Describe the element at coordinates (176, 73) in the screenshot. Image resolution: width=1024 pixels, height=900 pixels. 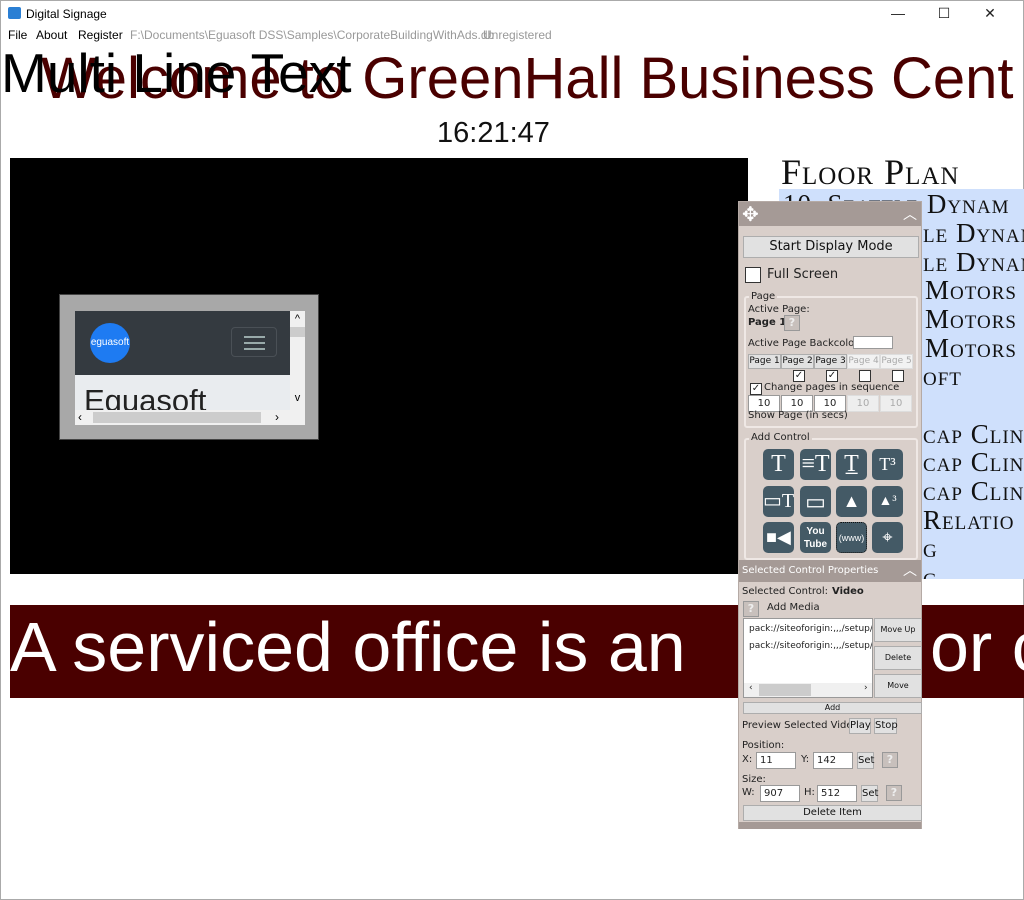
I see `multi-line-text: Multi Line Text` at that location.